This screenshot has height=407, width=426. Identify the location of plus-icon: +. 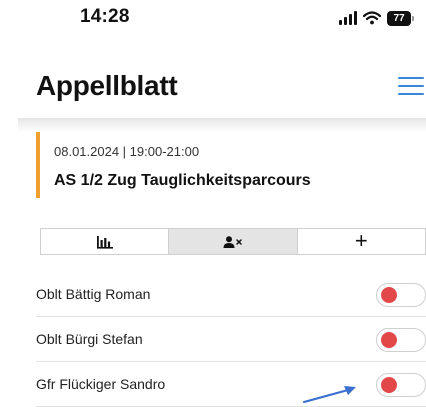
(361, 240).